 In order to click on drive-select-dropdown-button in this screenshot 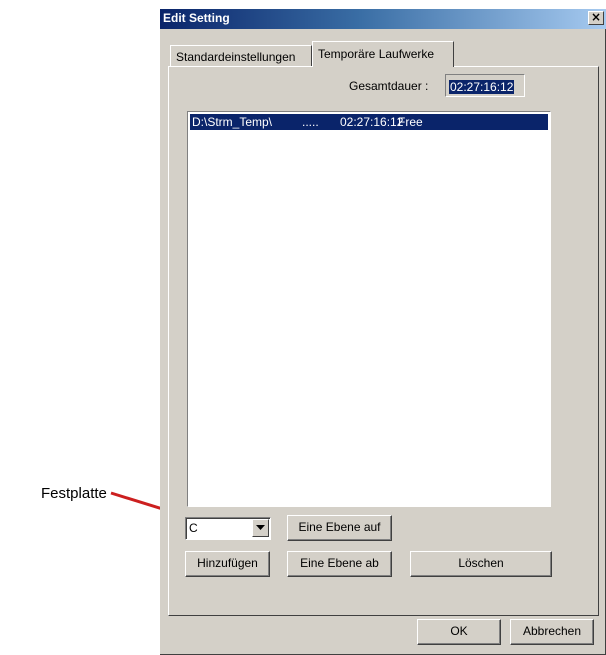, I will do `click(260, 528)`.